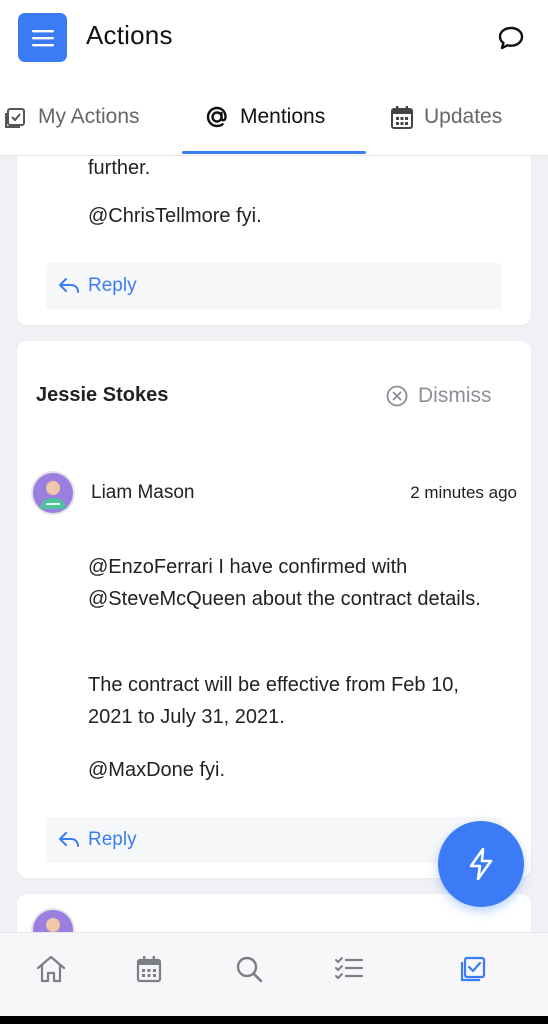 The width and height of the screenshot is (548, 1024). Describe the element at coordinates (216, 117) in the screenshot. I see `at-icon` at that location.